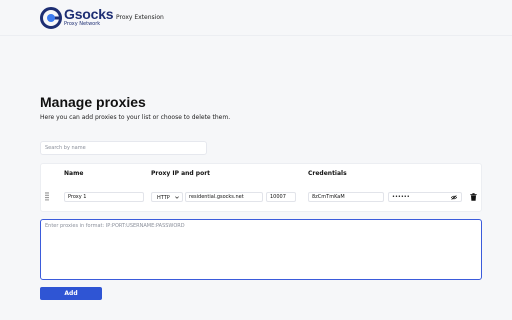 This screenshot has width=512, height=320. Describe the element at coordinates (327, 173) in the screenshot. I see `column-header-credentials: Credentials` at that location.